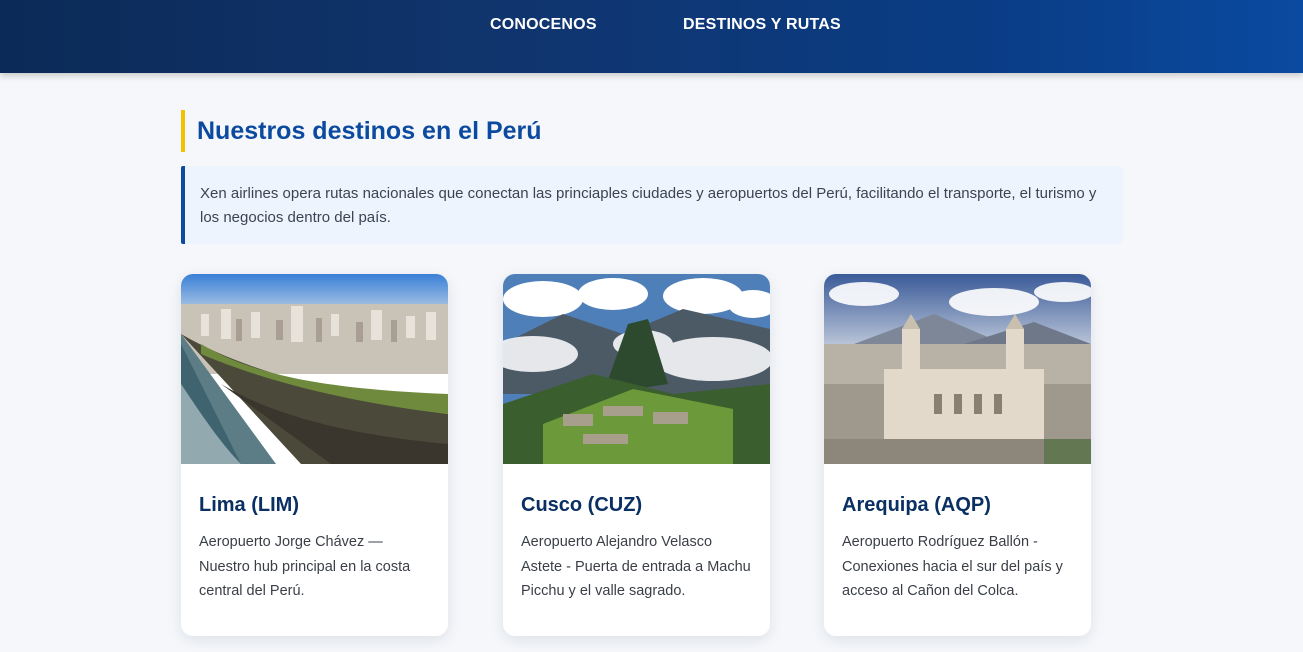 This screenshot has height=652, width=1303. I want to click on nav-link-conocenos: CONOCENOS, so click(543, 25).